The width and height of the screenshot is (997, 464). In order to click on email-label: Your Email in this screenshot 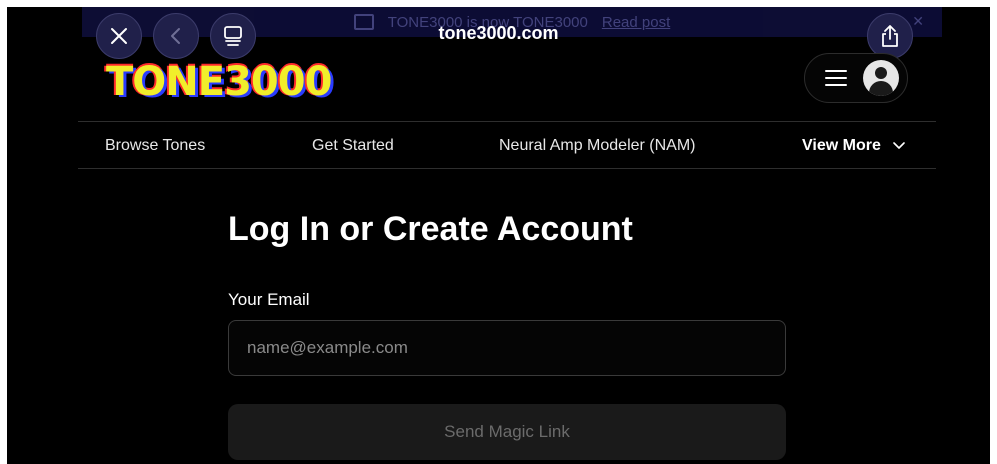, I will do `click(269, 299)`.